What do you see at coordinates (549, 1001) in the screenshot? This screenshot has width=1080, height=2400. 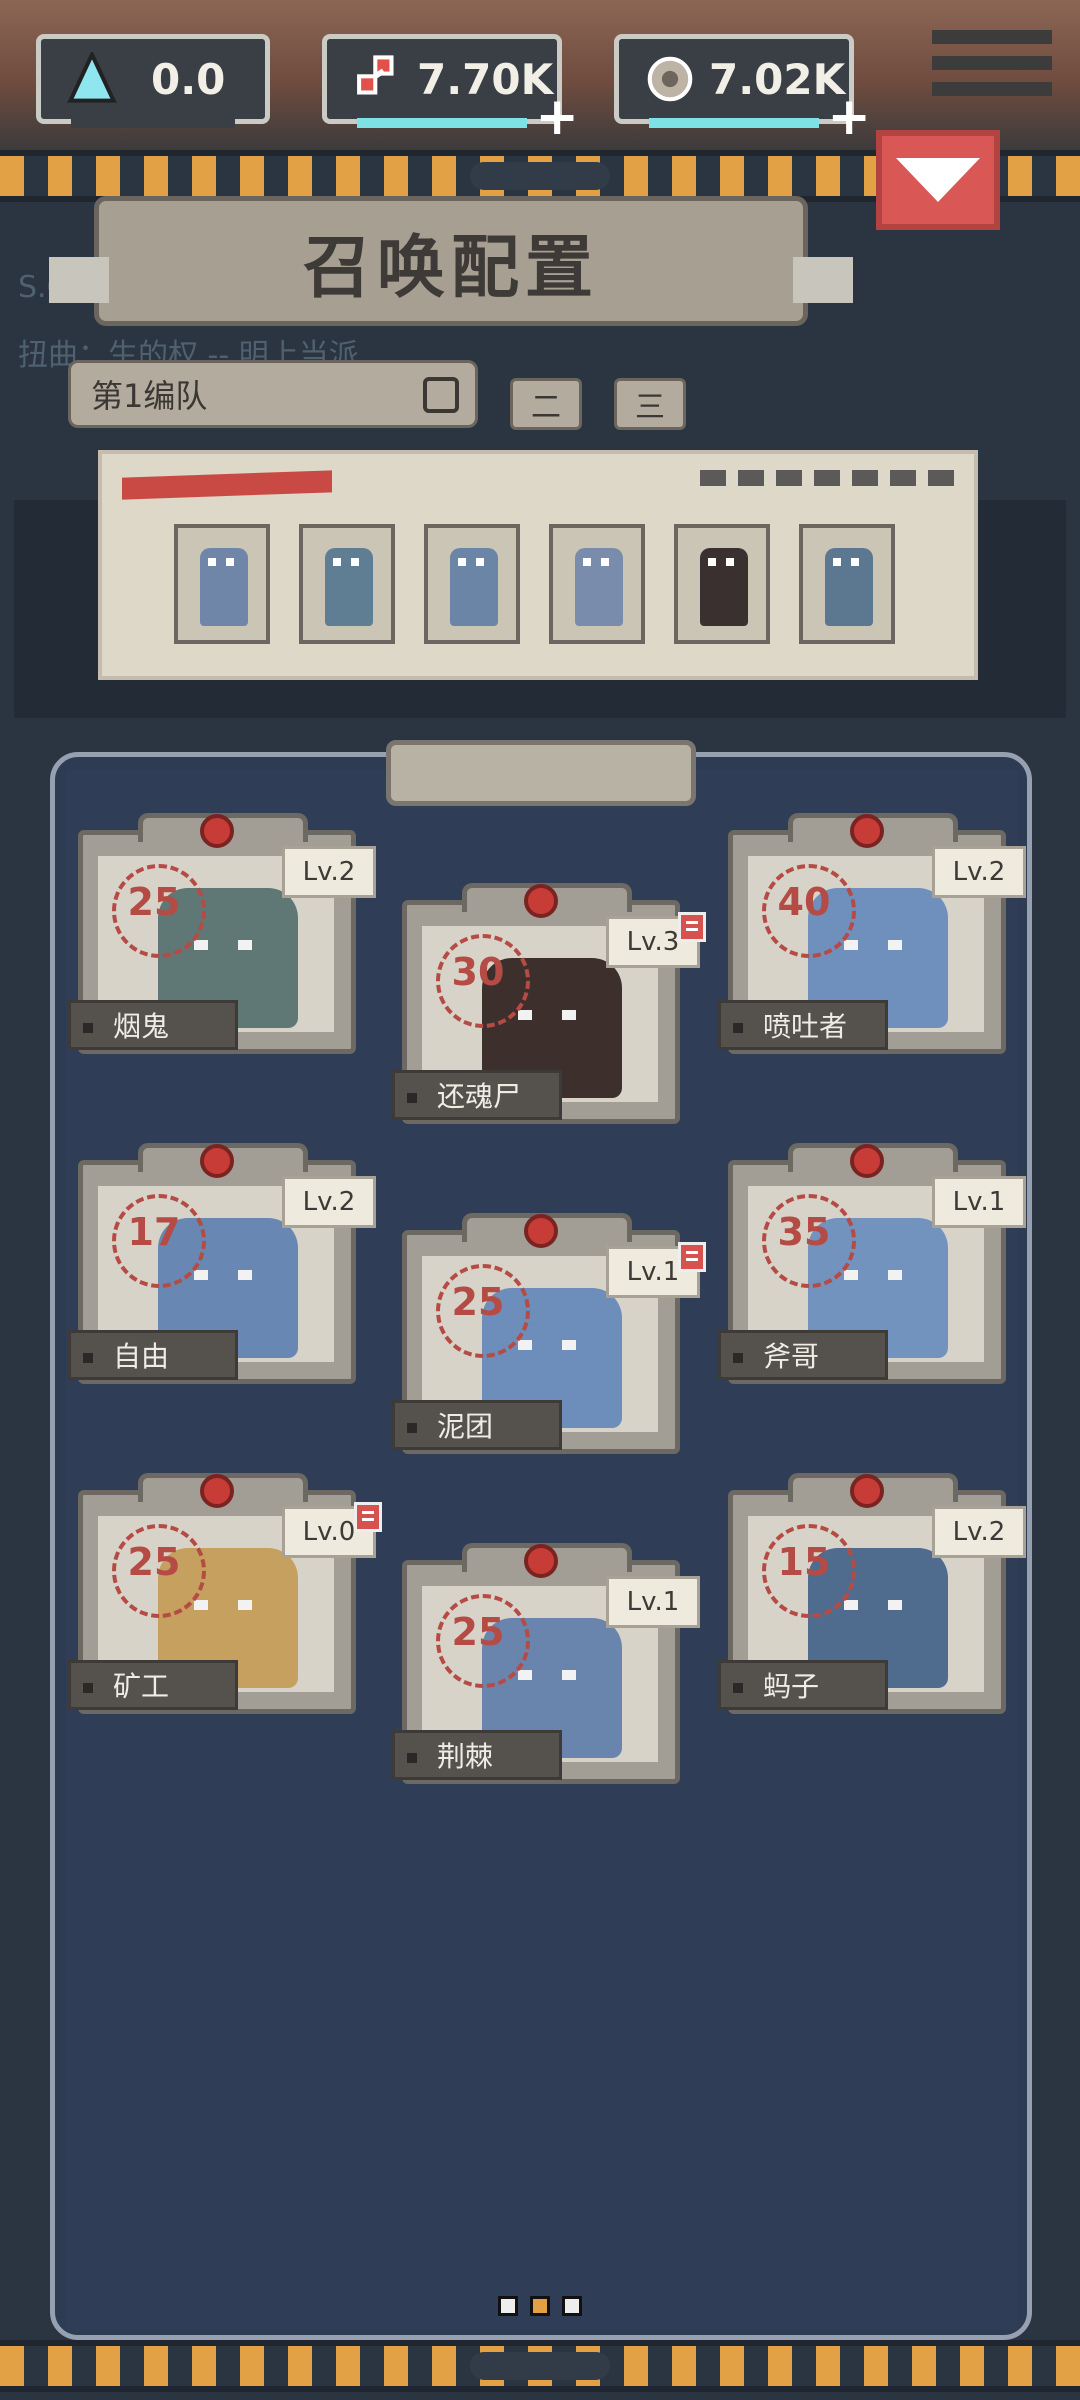 I see `unit-card: 30 Lv.3 还魂尸` at bounding box center [549, 1001].